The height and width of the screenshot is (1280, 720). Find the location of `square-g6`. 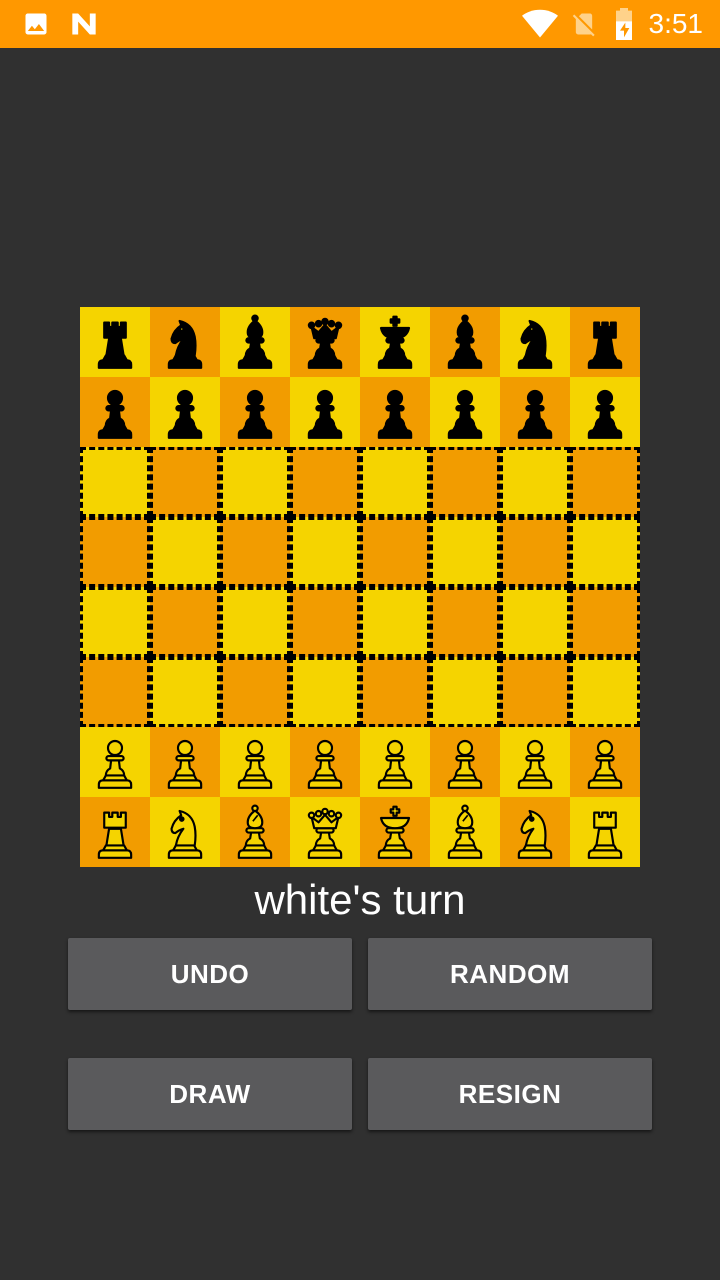

square-g6 is located at coordinates (535, 482).